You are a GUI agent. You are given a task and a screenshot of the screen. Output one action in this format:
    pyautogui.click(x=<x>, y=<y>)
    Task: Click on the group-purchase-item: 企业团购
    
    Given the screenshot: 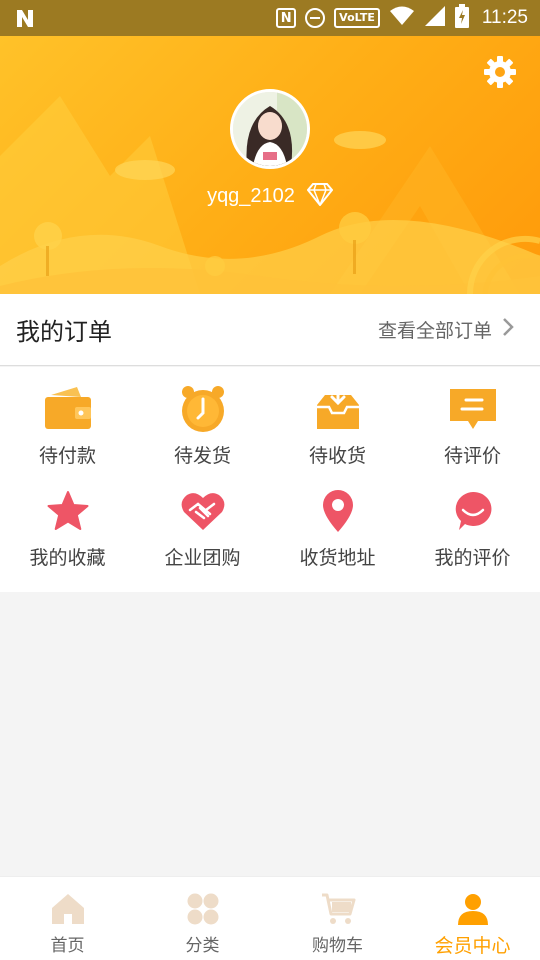 What is the action you would take?
    pyautogui.click(x=202, y=527)
    